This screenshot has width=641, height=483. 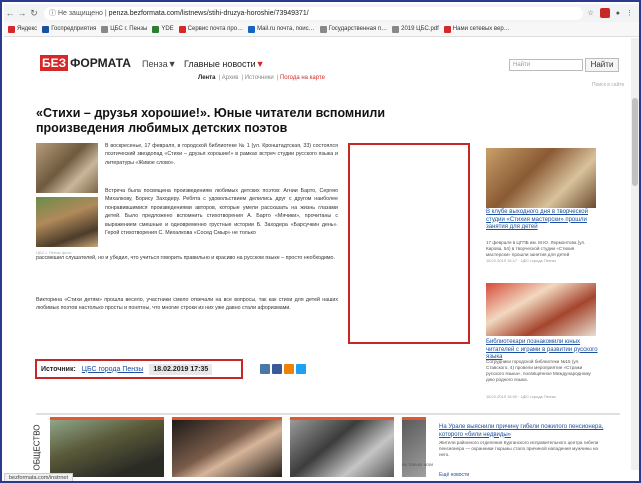 What do you see at coordinates (54, 63) in the screenshot?
I see `logo-red-part: БЕЗ` at bounding box center [54, 63].